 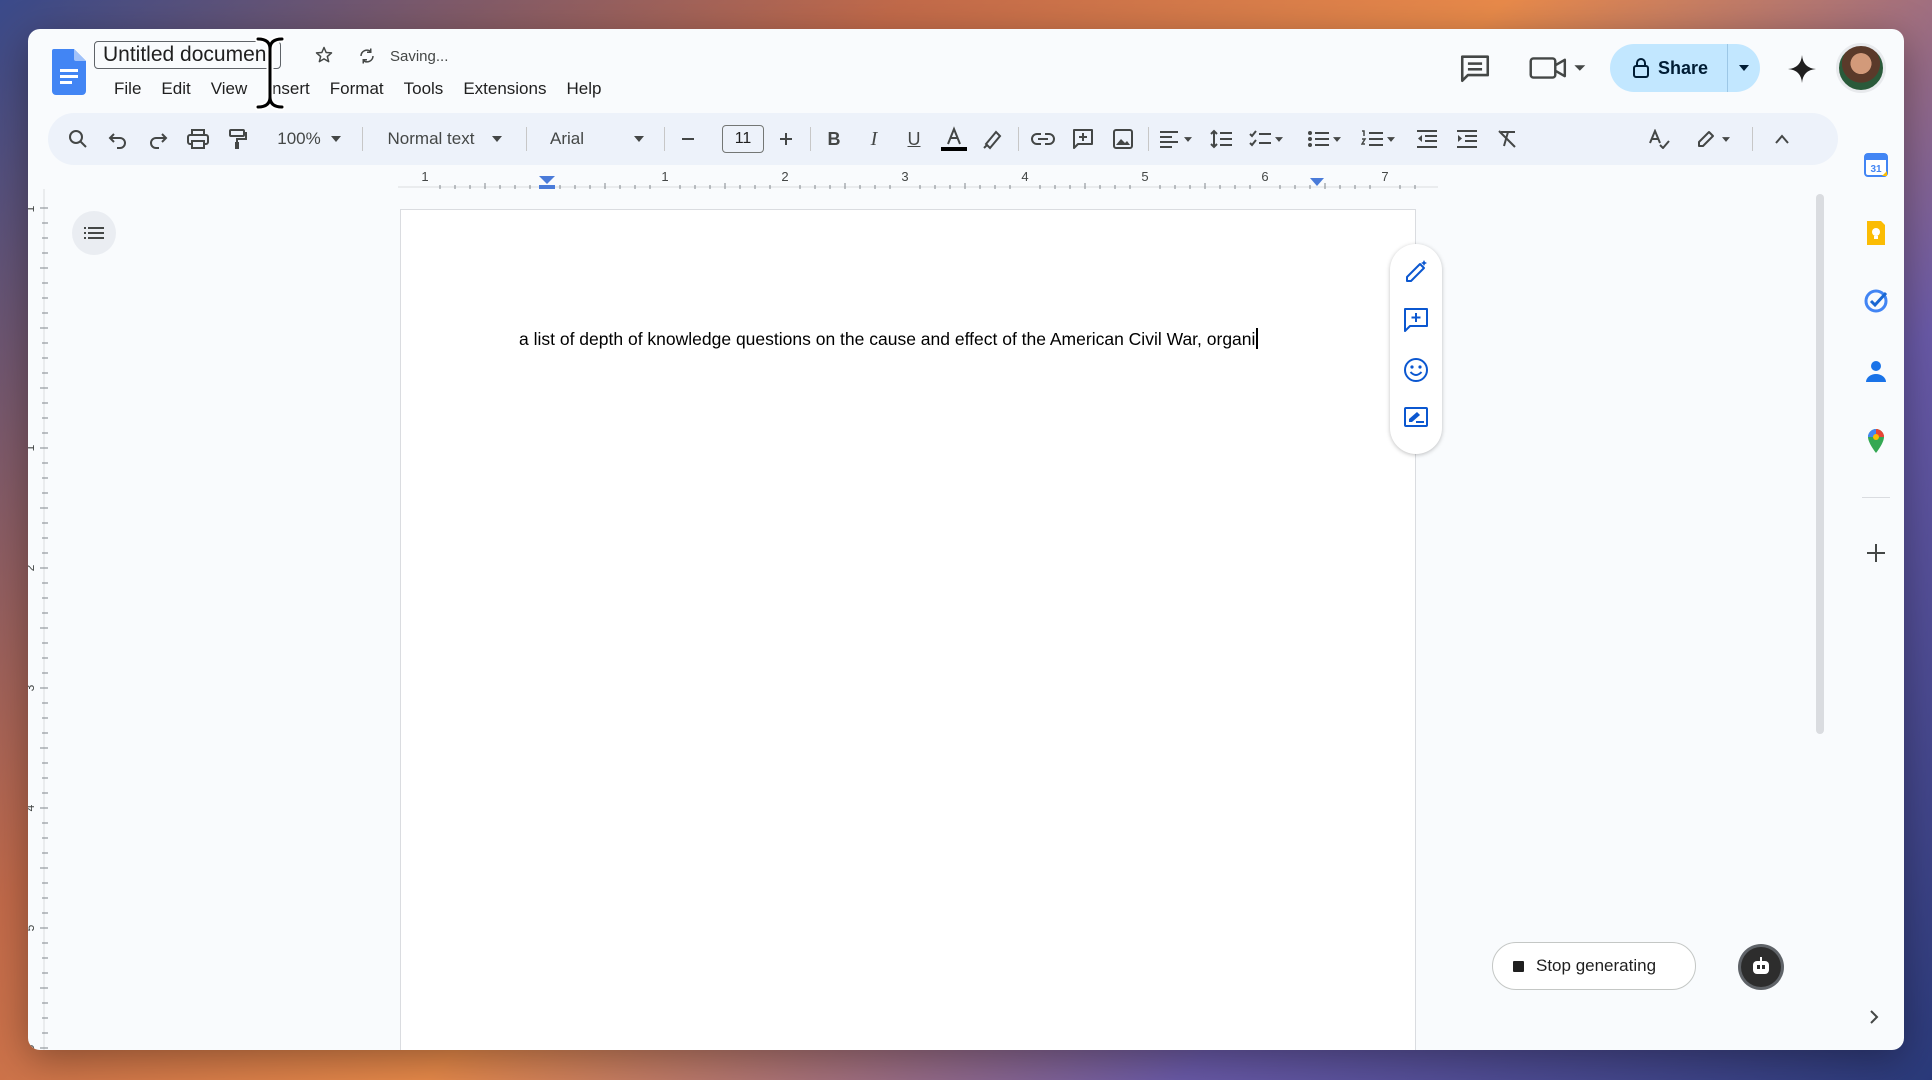 I want to click on menu-tools: Tools, so click(x=424, y=89).